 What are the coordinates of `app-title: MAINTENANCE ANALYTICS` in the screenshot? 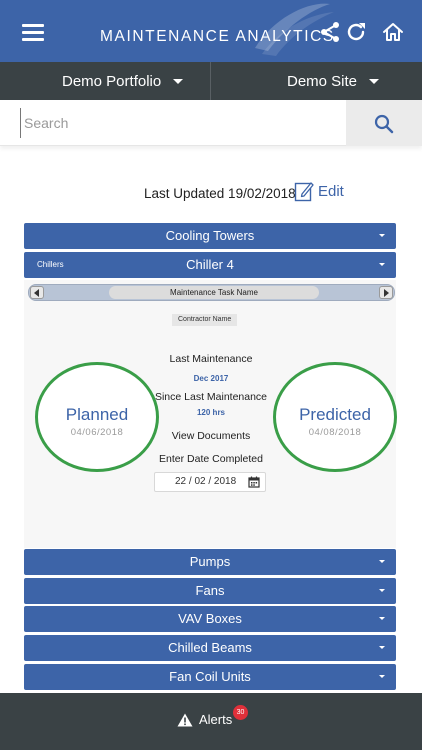 It's located at (217, 36).